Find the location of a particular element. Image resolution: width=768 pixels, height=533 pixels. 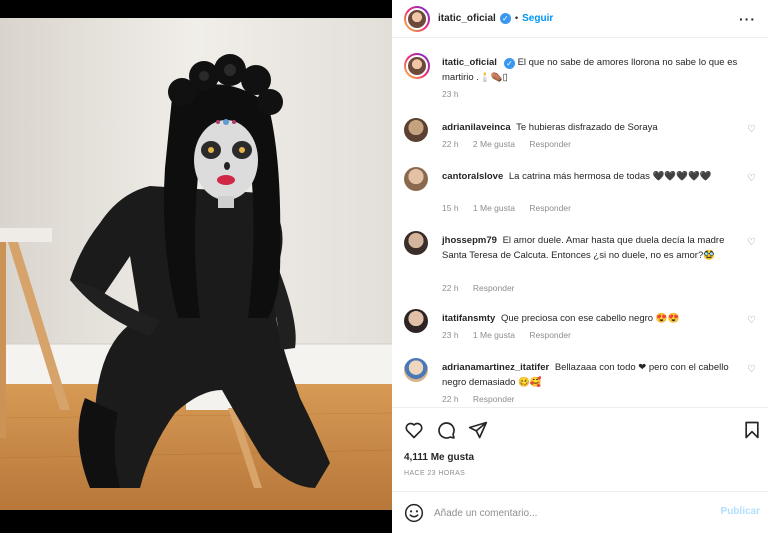

comment-text: Que preciosa con ese cabello negro 😍😍 is located at coordinates (590, 318).